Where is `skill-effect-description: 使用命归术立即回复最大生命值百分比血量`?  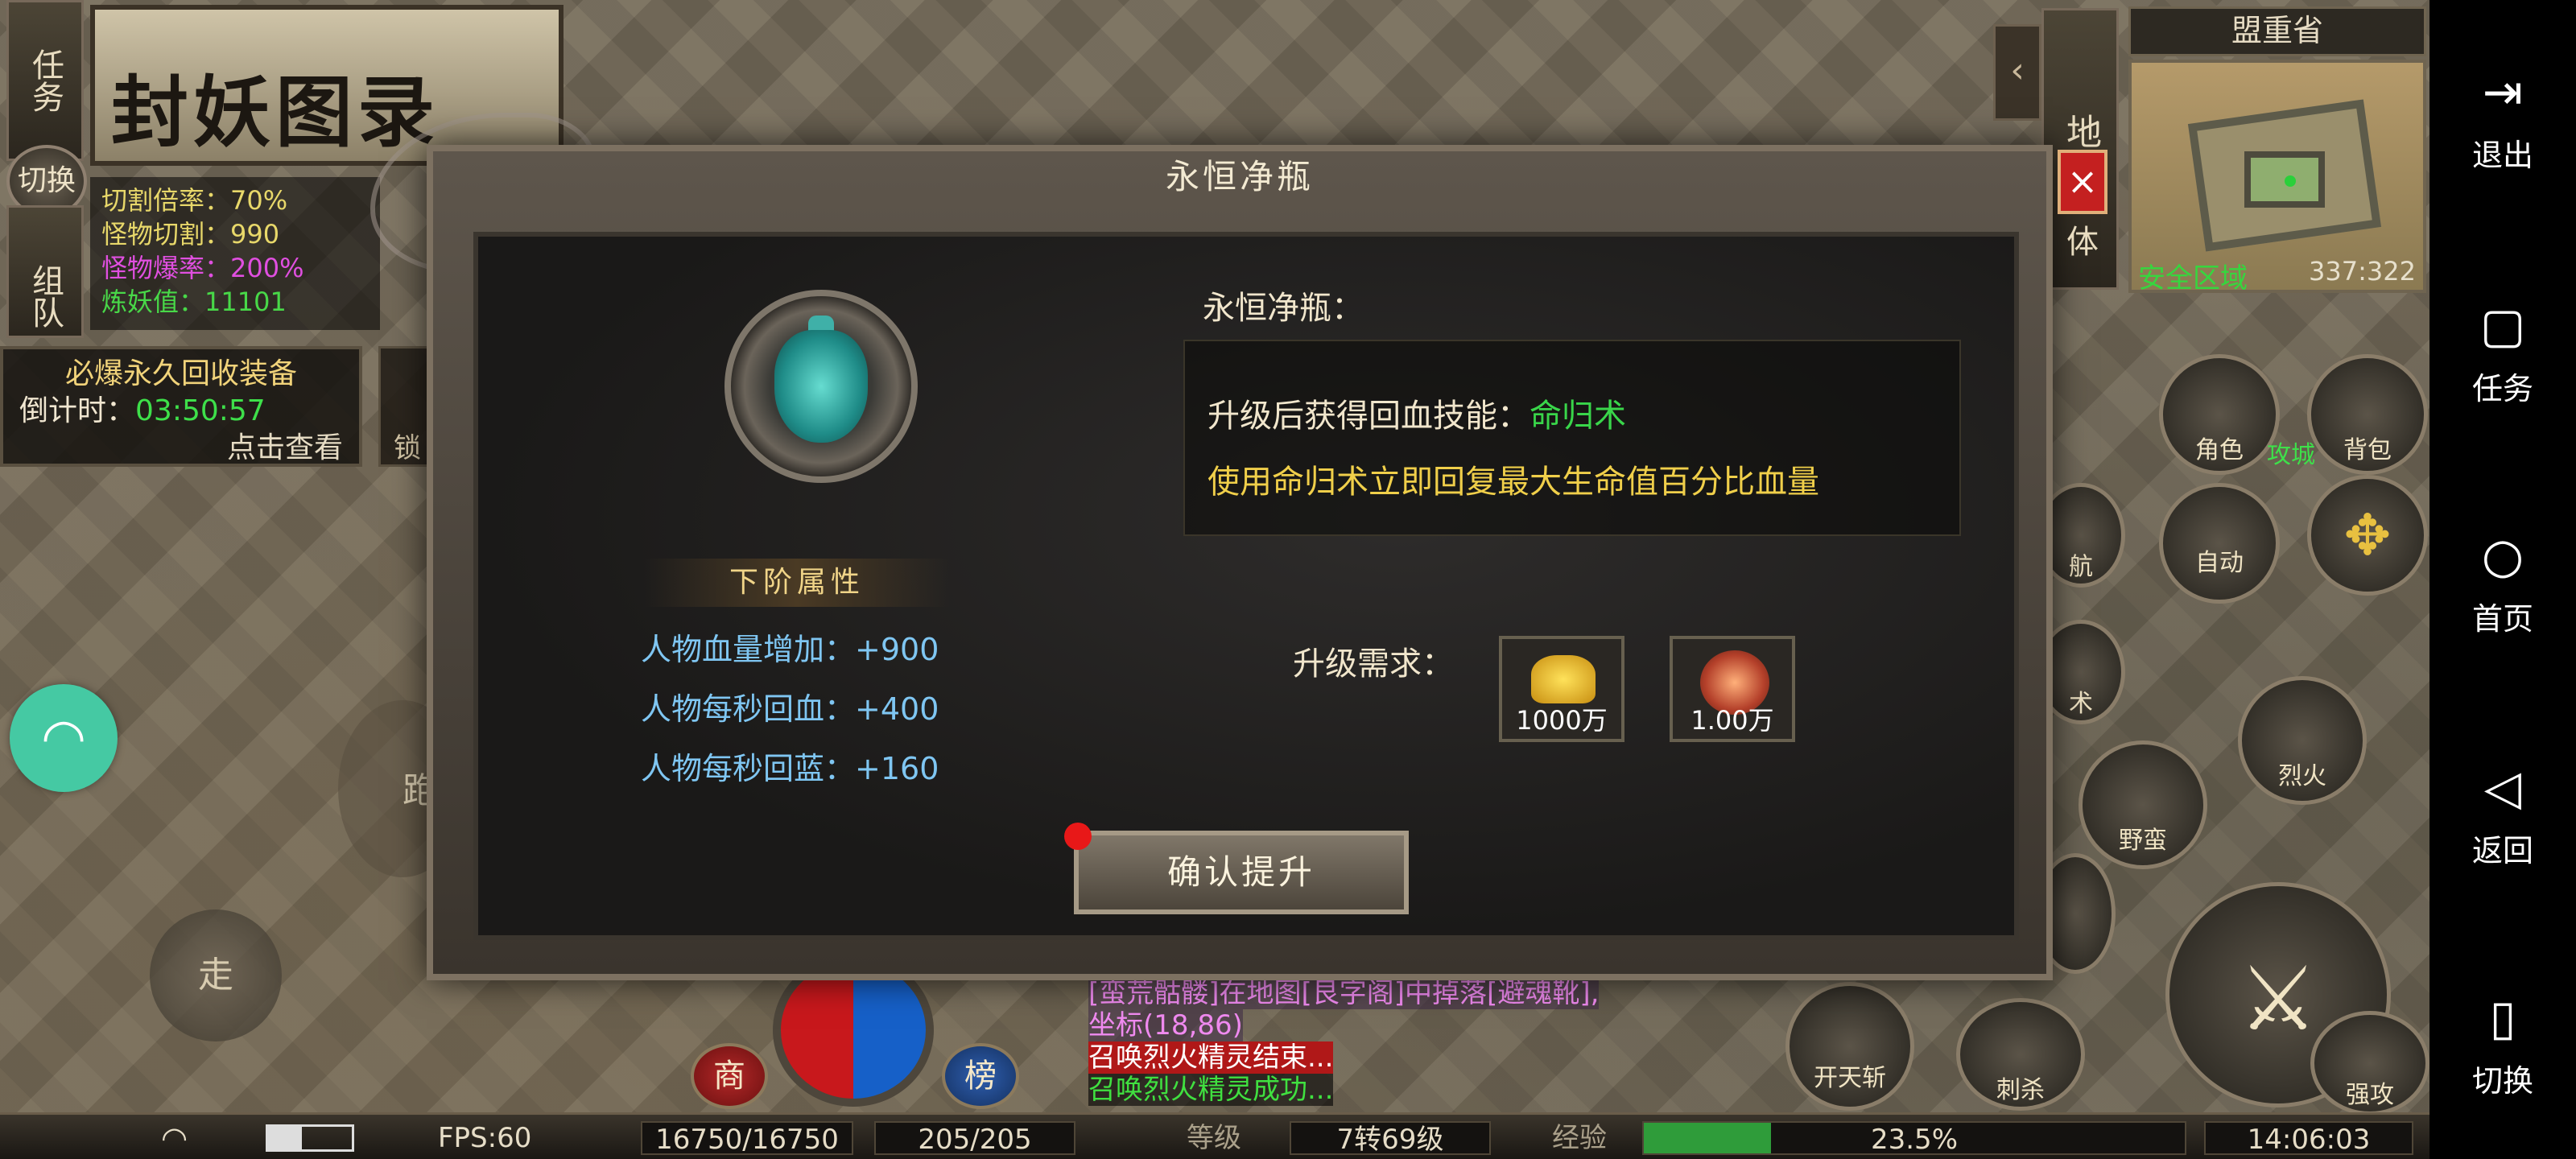
skill-effect-description: 使用命归术立即回复最大生命值百分比血量 is located at coordinates (1513, 482).